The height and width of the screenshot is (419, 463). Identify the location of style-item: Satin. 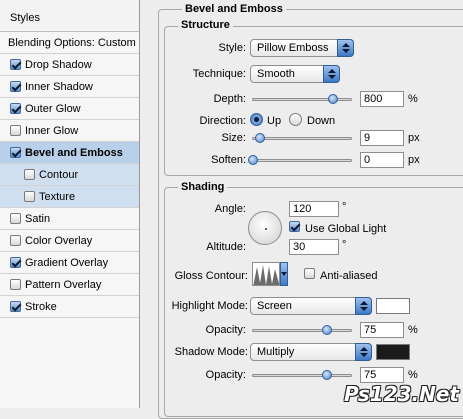
(69, 219).